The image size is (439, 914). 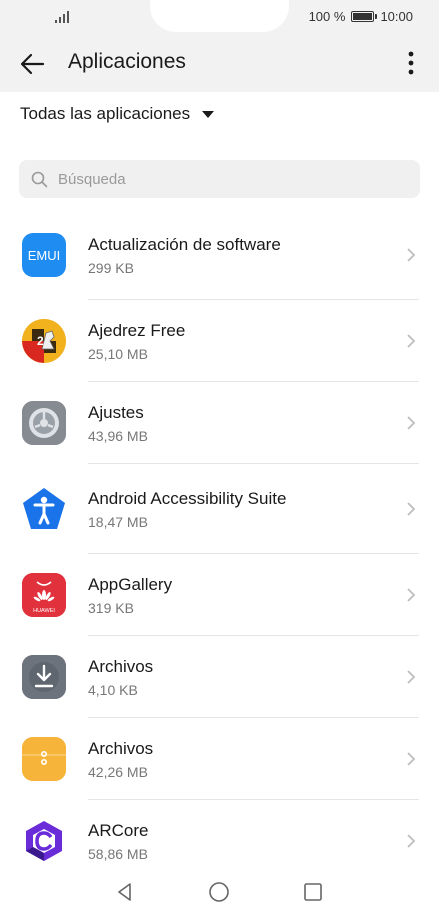 I want to click on list-item: Ajustes 43,96 MB, so click(x=219, y=423).